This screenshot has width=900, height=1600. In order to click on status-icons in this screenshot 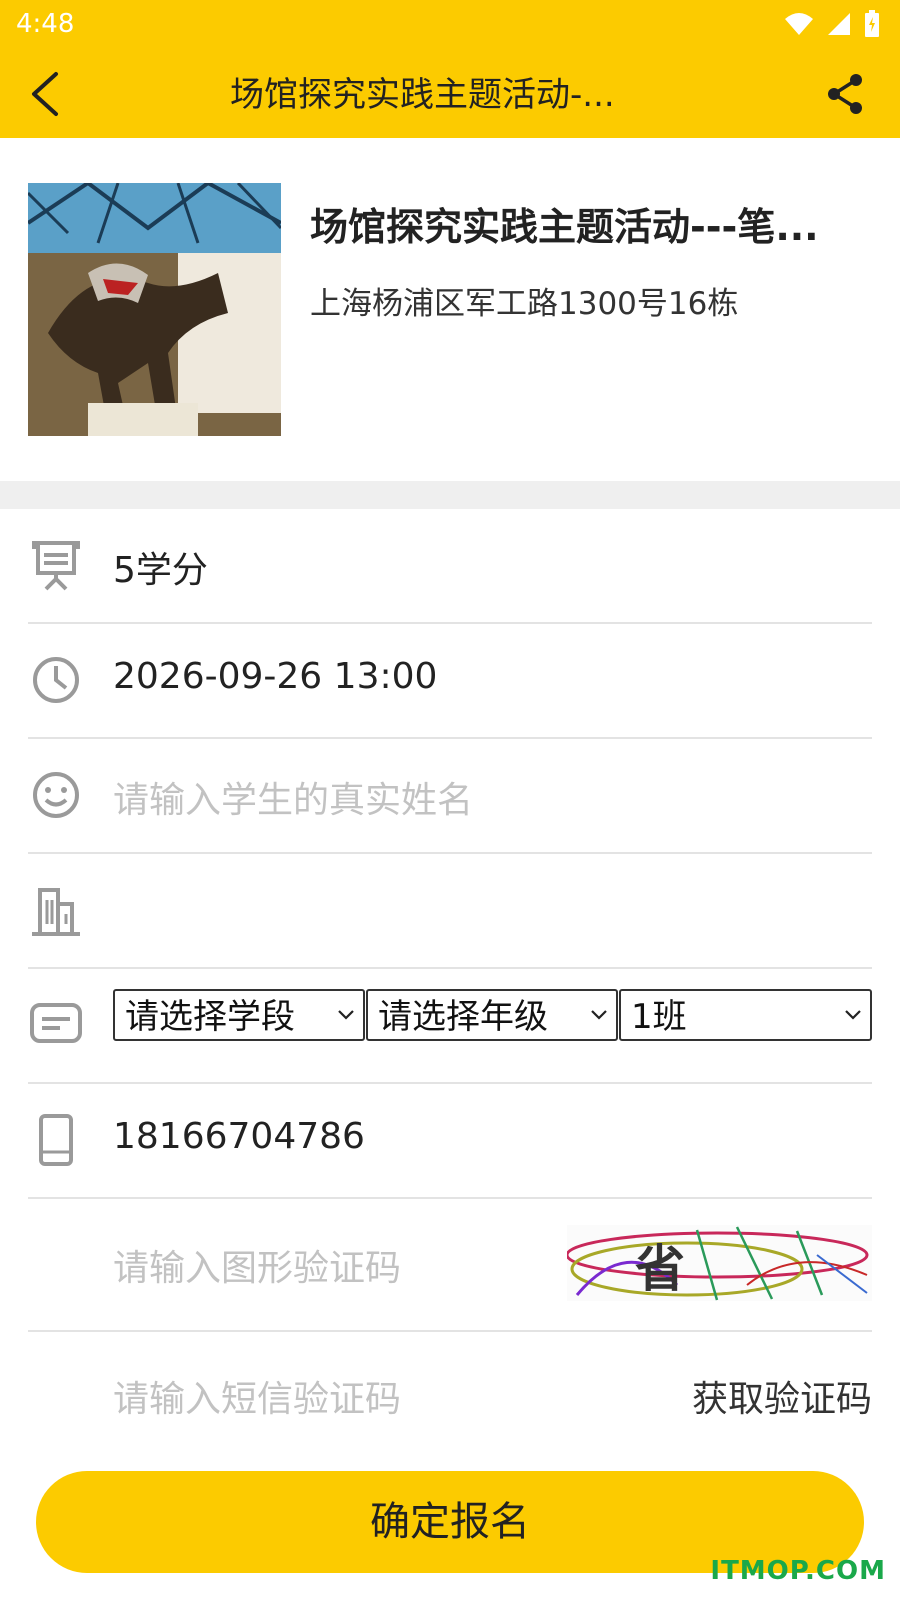, I will do `click(832, 24)`.